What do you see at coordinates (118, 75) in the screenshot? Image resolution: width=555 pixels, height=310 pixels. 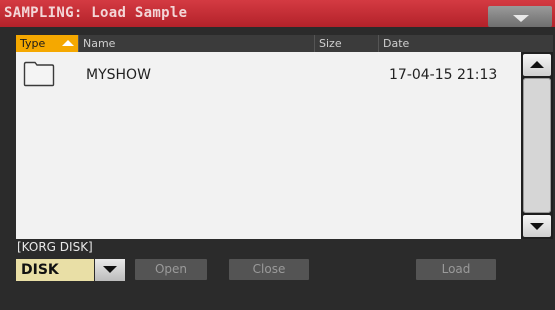 I see `file-name: MYSHOW` at bounding box center [118, 75].